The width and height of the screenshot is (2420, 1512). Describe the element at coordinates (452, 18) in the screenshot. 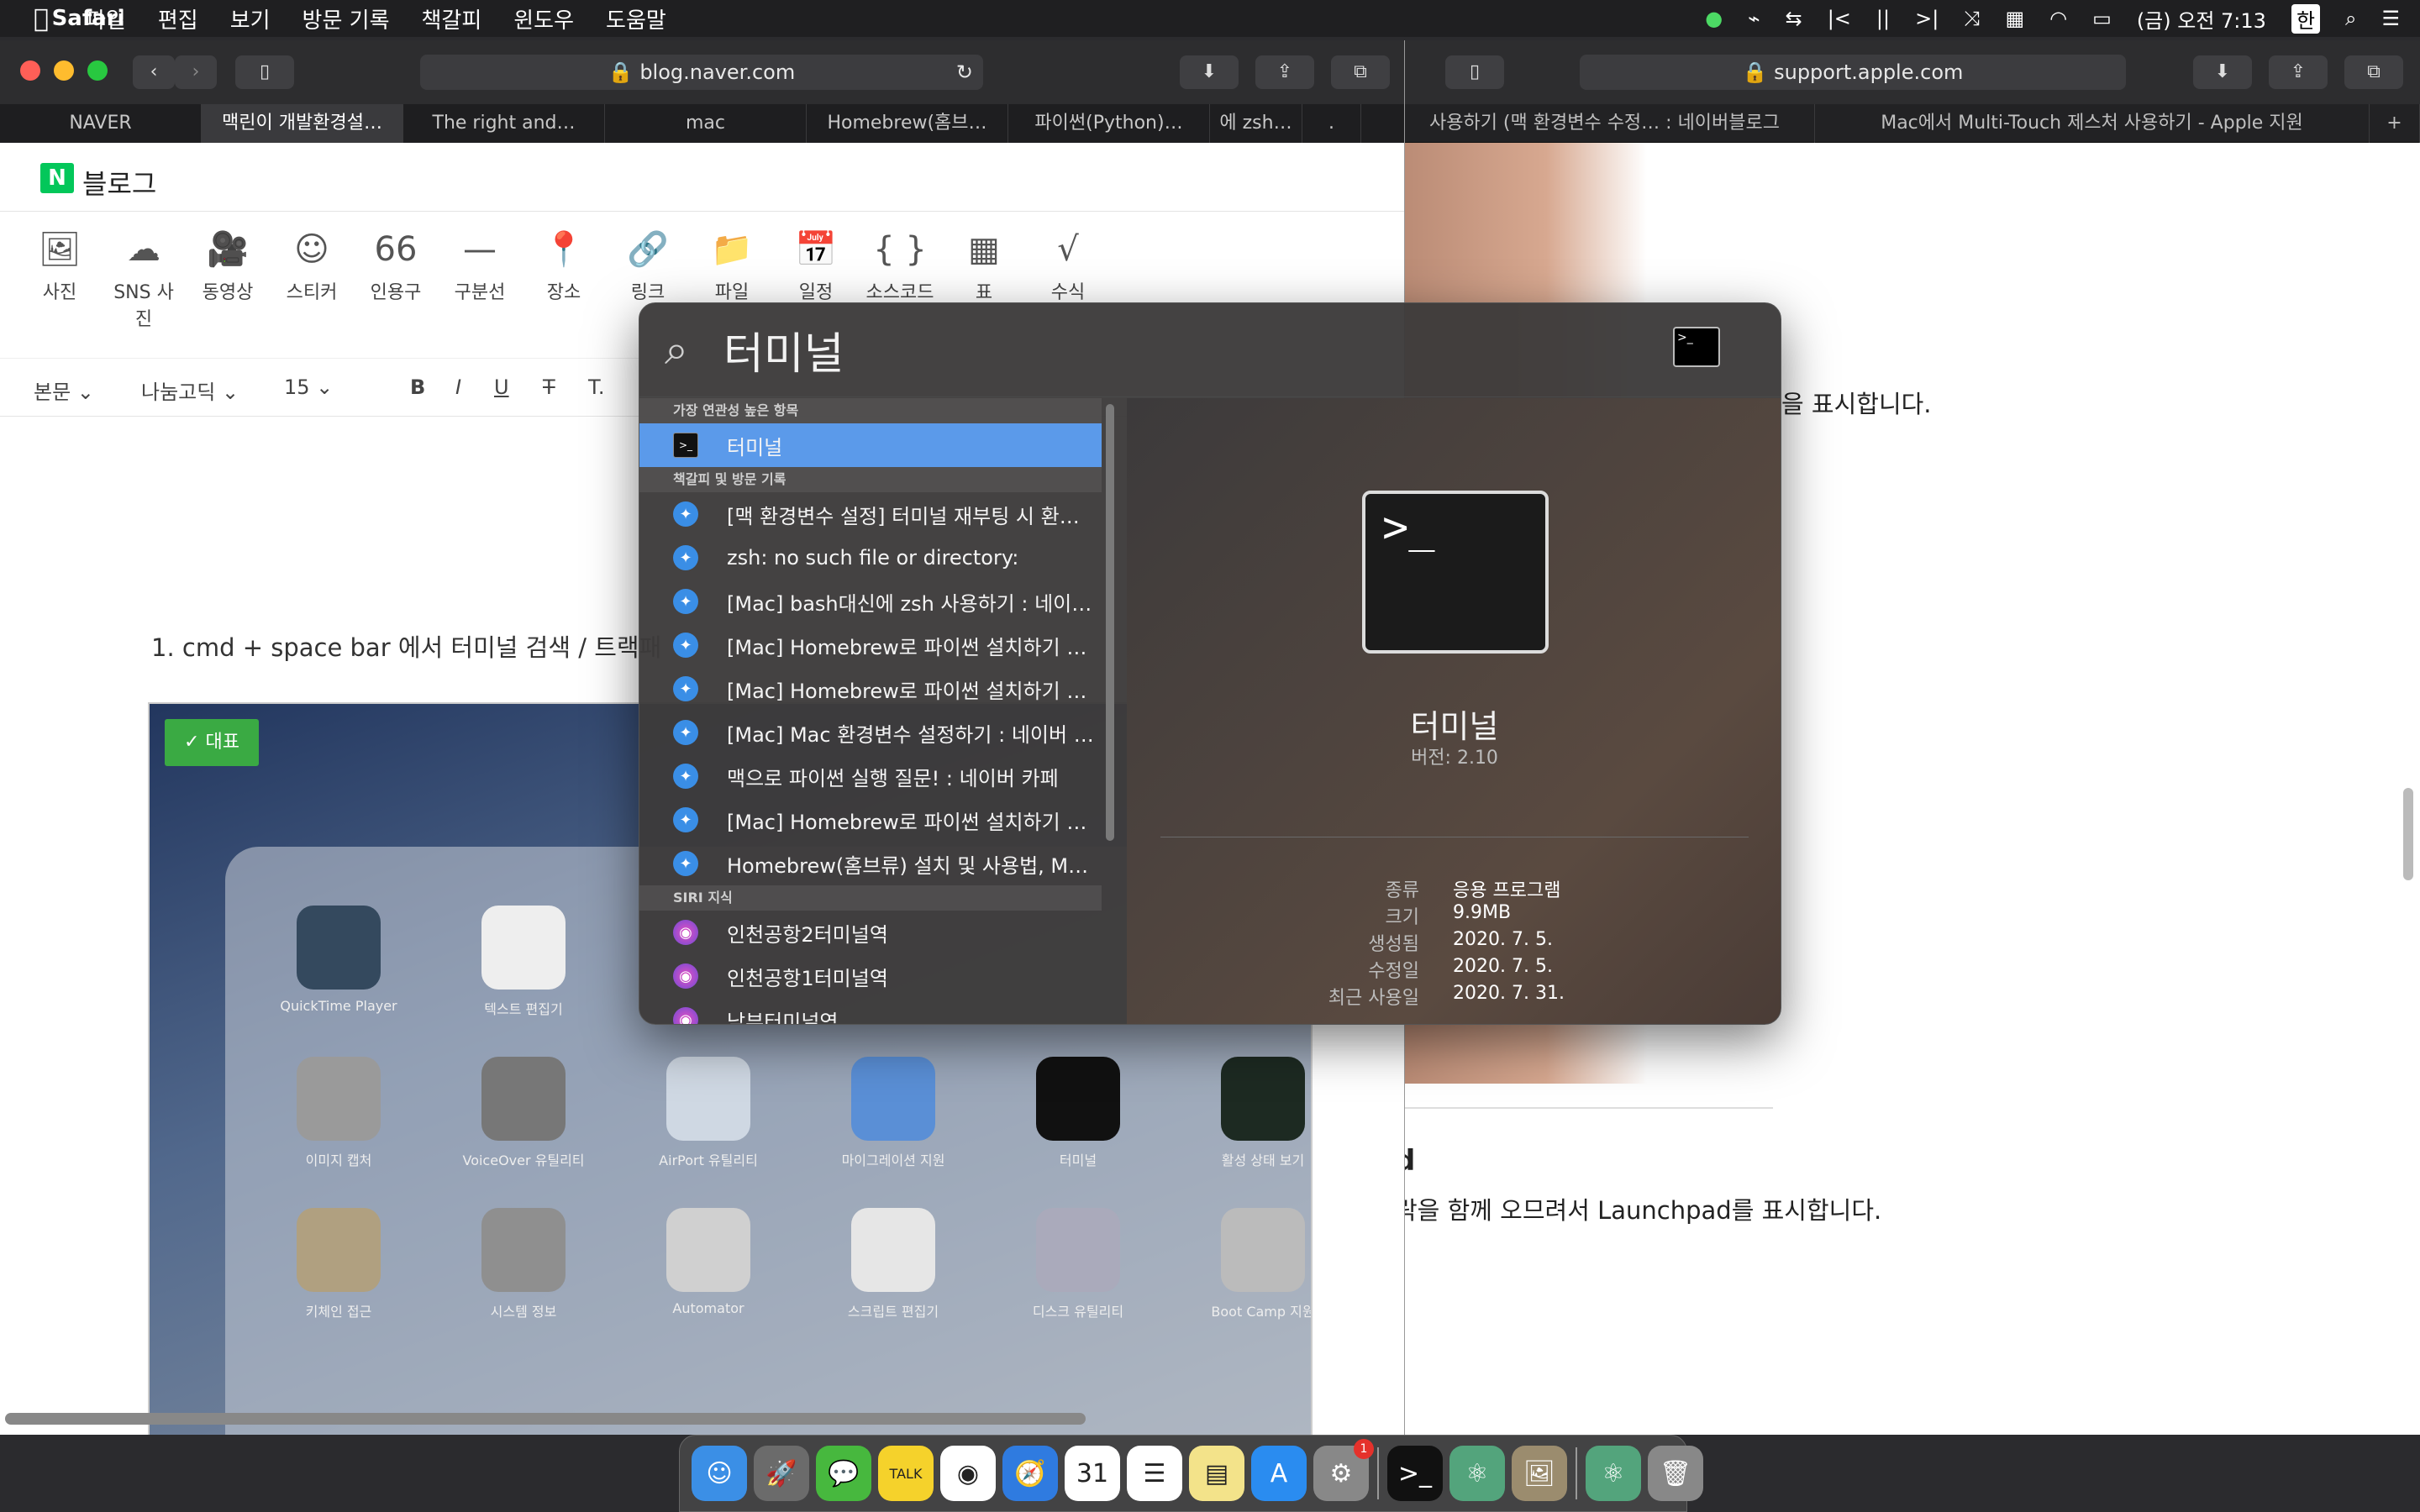

I see `menu-bookmarks: 책갈피` at that location.